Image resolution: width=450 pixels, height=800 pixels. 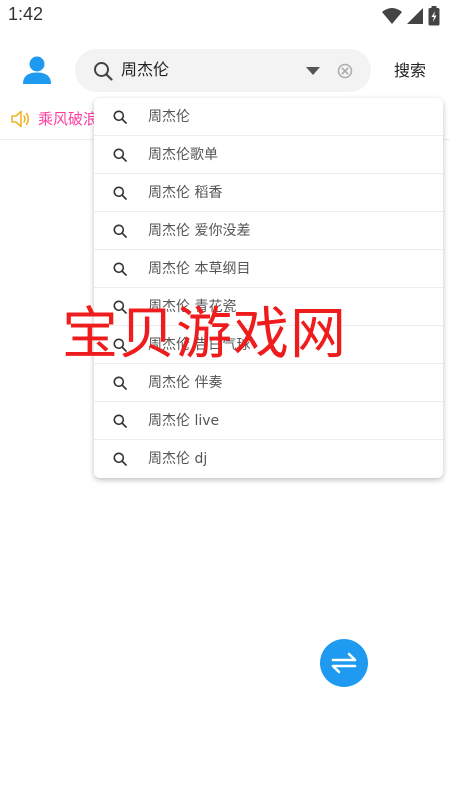 What do you see at coordinates (26, 14) in the screenshot?
I see `status-time: 1:42` at bounding box center [26, 14].